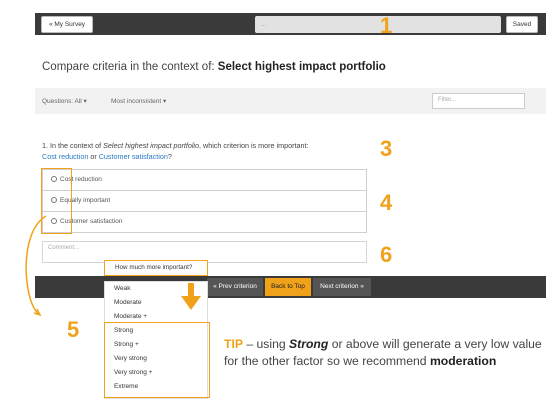 The width and height of the screenshot is (554, 411). Describe the element at coordinates (522, 24) in the screenshot. I see `saved-button: Saved` at that location.